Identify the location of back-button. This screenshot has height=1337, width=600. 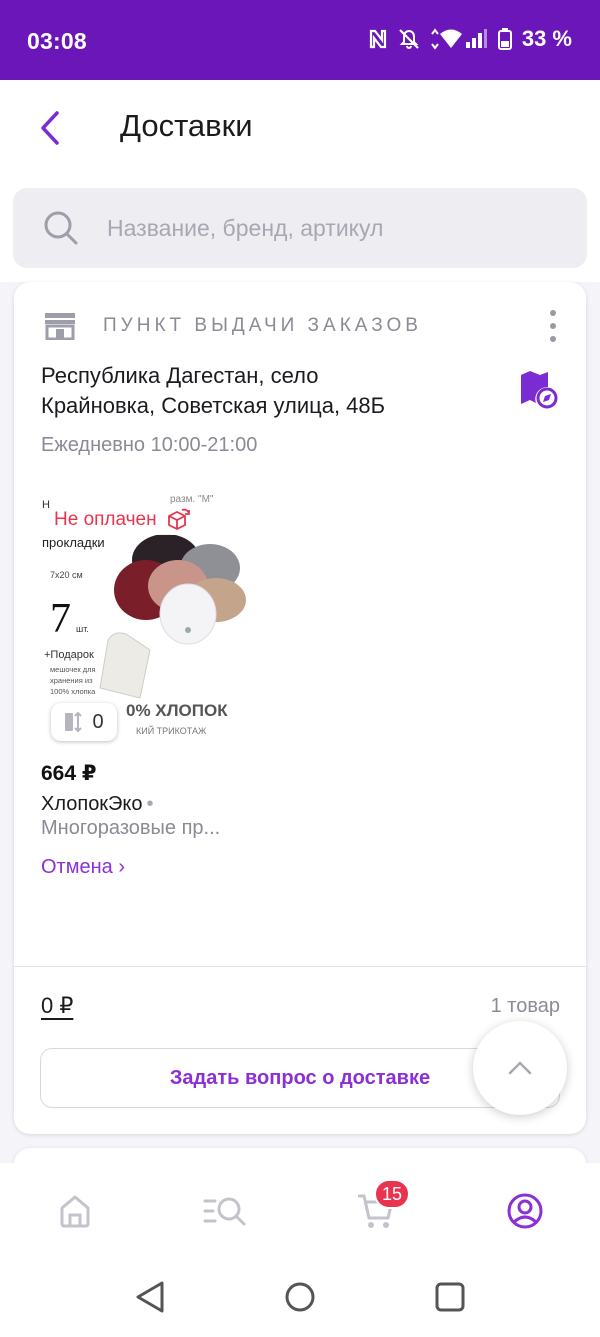
(50, 128).